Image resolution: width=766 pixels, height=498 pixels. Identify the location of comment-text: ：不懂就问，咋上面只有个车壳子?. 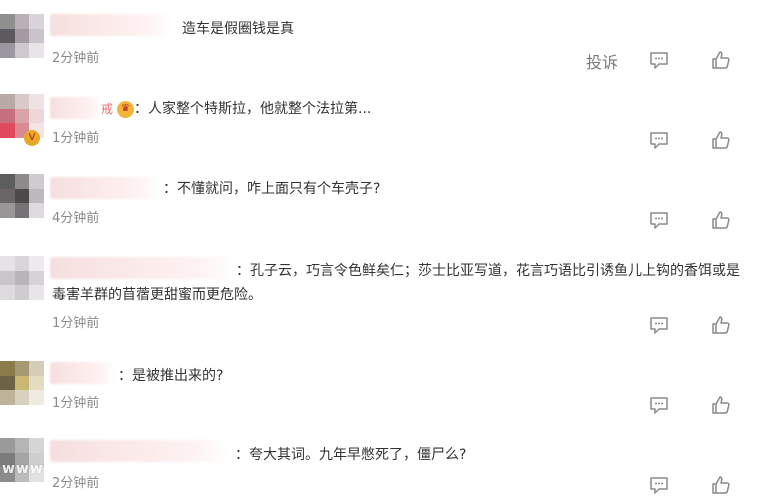
(272, 189).